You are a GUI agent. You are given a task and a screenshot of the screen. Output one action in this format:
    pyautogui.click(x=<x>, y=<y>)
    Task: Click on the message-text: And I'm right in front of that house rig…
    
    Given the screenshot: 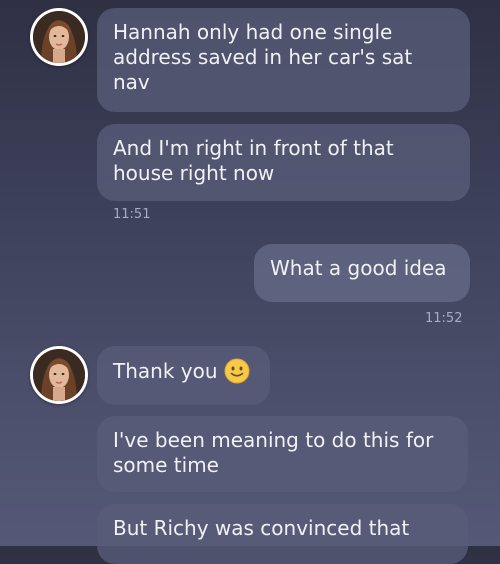 What is the action you would take?
    pyautogui.click(x=253, y=160)
    